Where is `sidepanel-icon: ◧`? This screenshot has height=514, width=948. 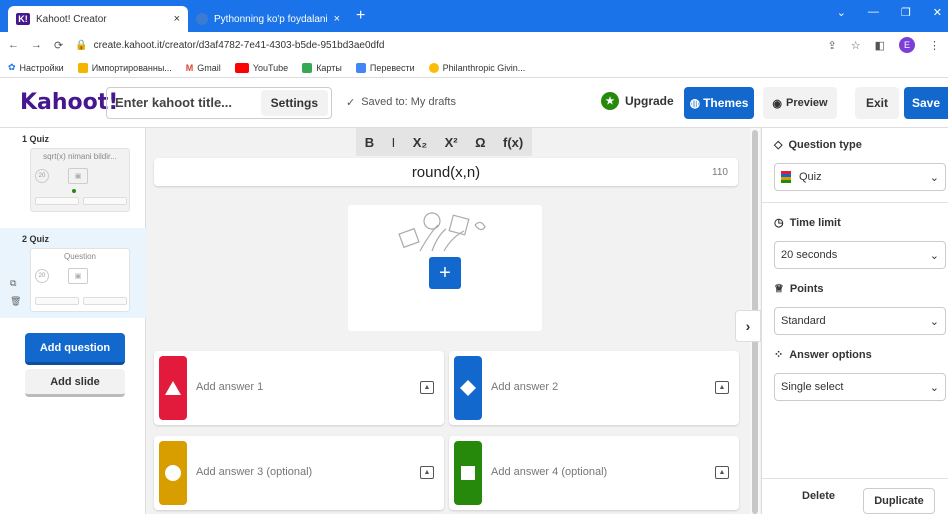 sidepanel-icon: ◧ is located at coordinates (880, 45).